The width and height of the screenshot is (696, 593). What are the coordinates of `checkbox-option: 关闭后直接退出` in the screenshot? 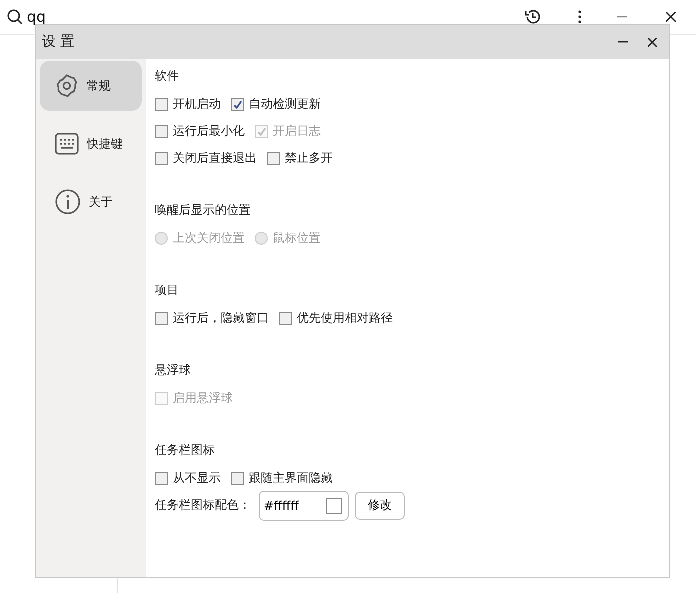 It's located at (206, 158).